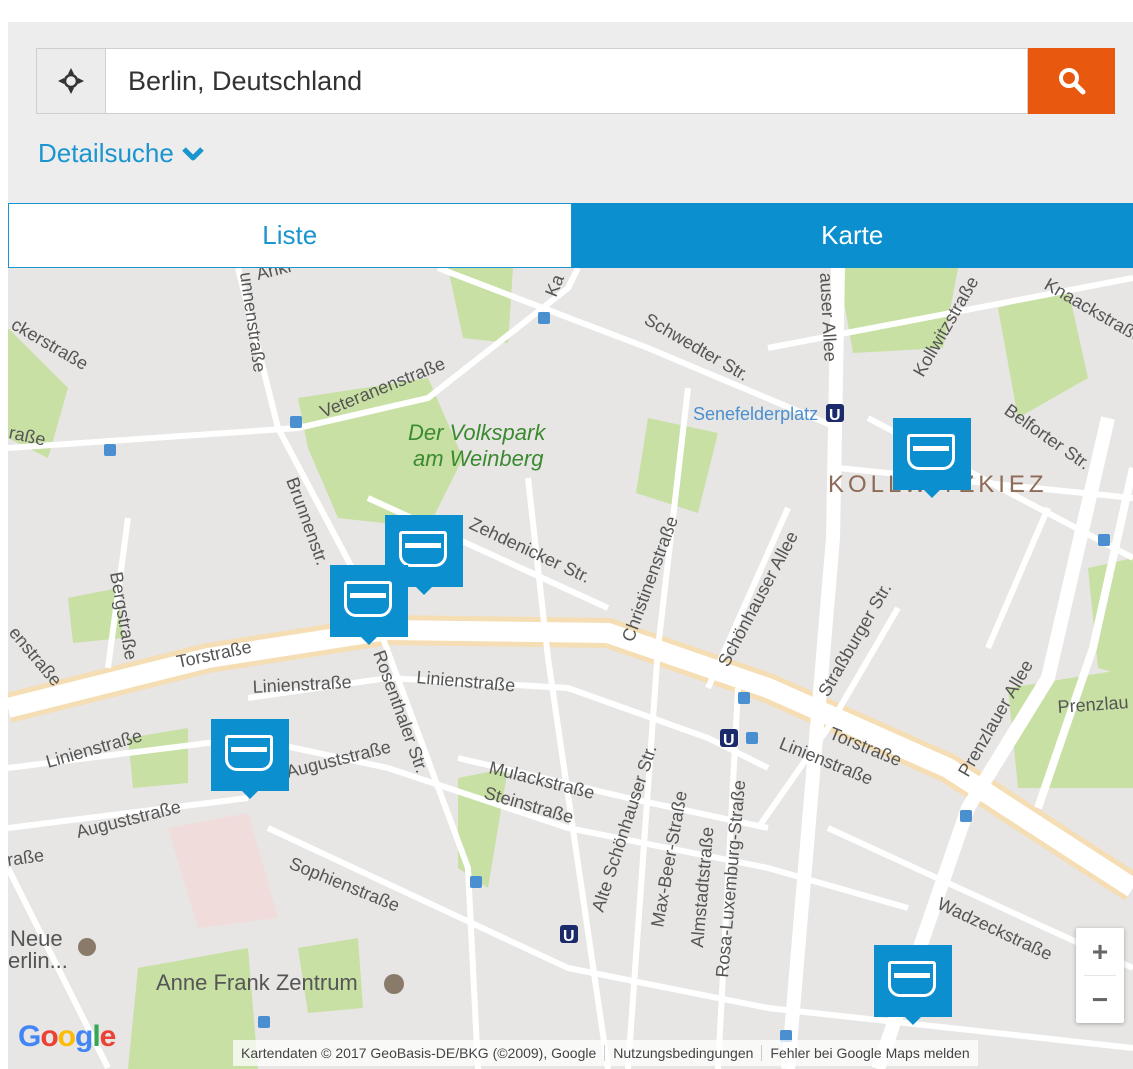 Image resolution: width=1133 pixels, height=1069 pixels. I want to click on synagogue-icon, so click(87, 947).